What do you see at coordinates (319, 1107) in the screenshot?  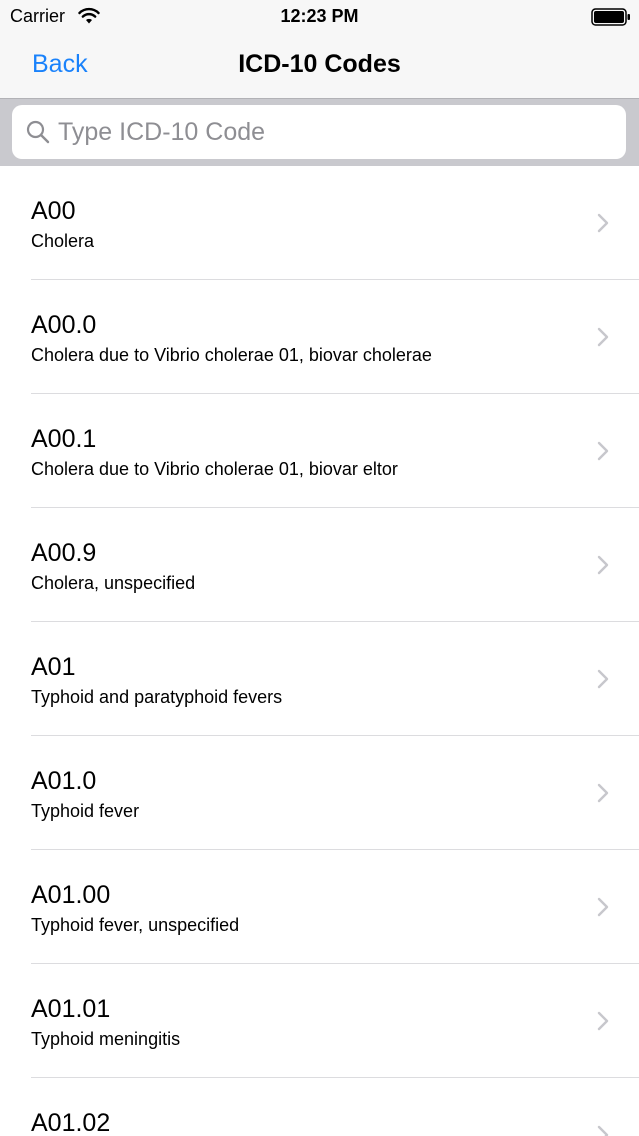 I see `list-item: A01.02` at bounding box center [319, 1107].